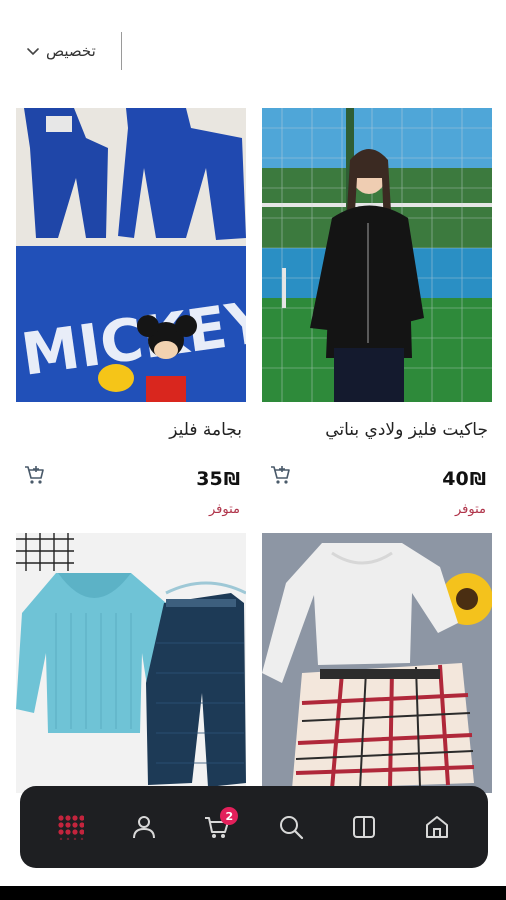 The image size is (506, 900). What do you see at coordinates (254, 827) in the screenshot?
I see `bottom-navigation: 2` at bounding box center [254, 827].